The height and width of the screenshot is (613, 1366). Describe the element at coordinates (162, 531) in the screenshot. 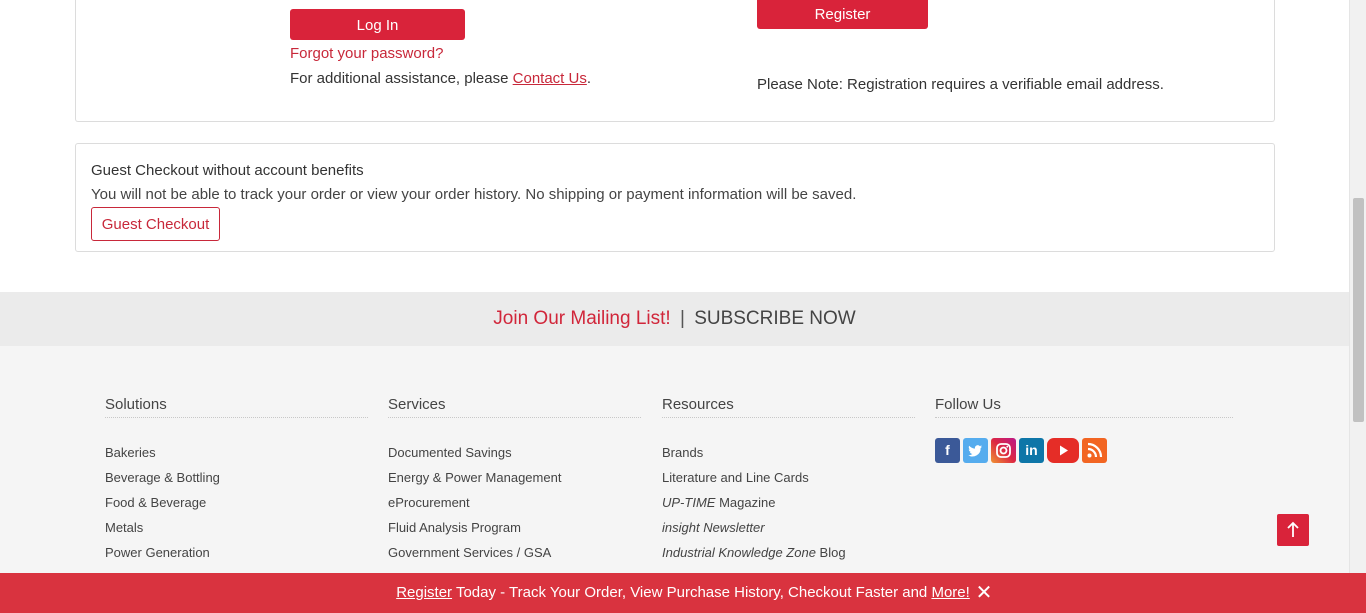

I see `footer-link: Metals` at that location.